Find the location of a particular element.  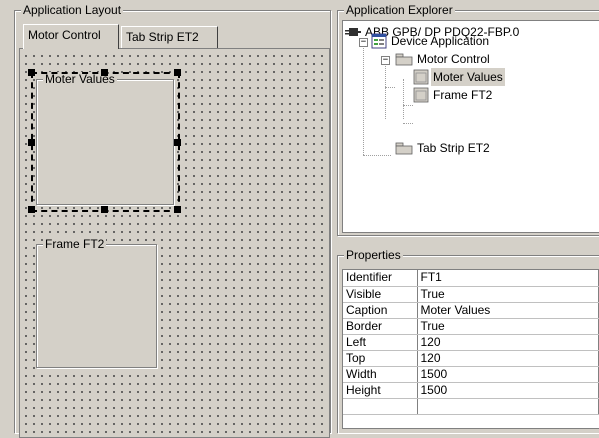

property-row: Top 120 is located at coordinates (471, 358).